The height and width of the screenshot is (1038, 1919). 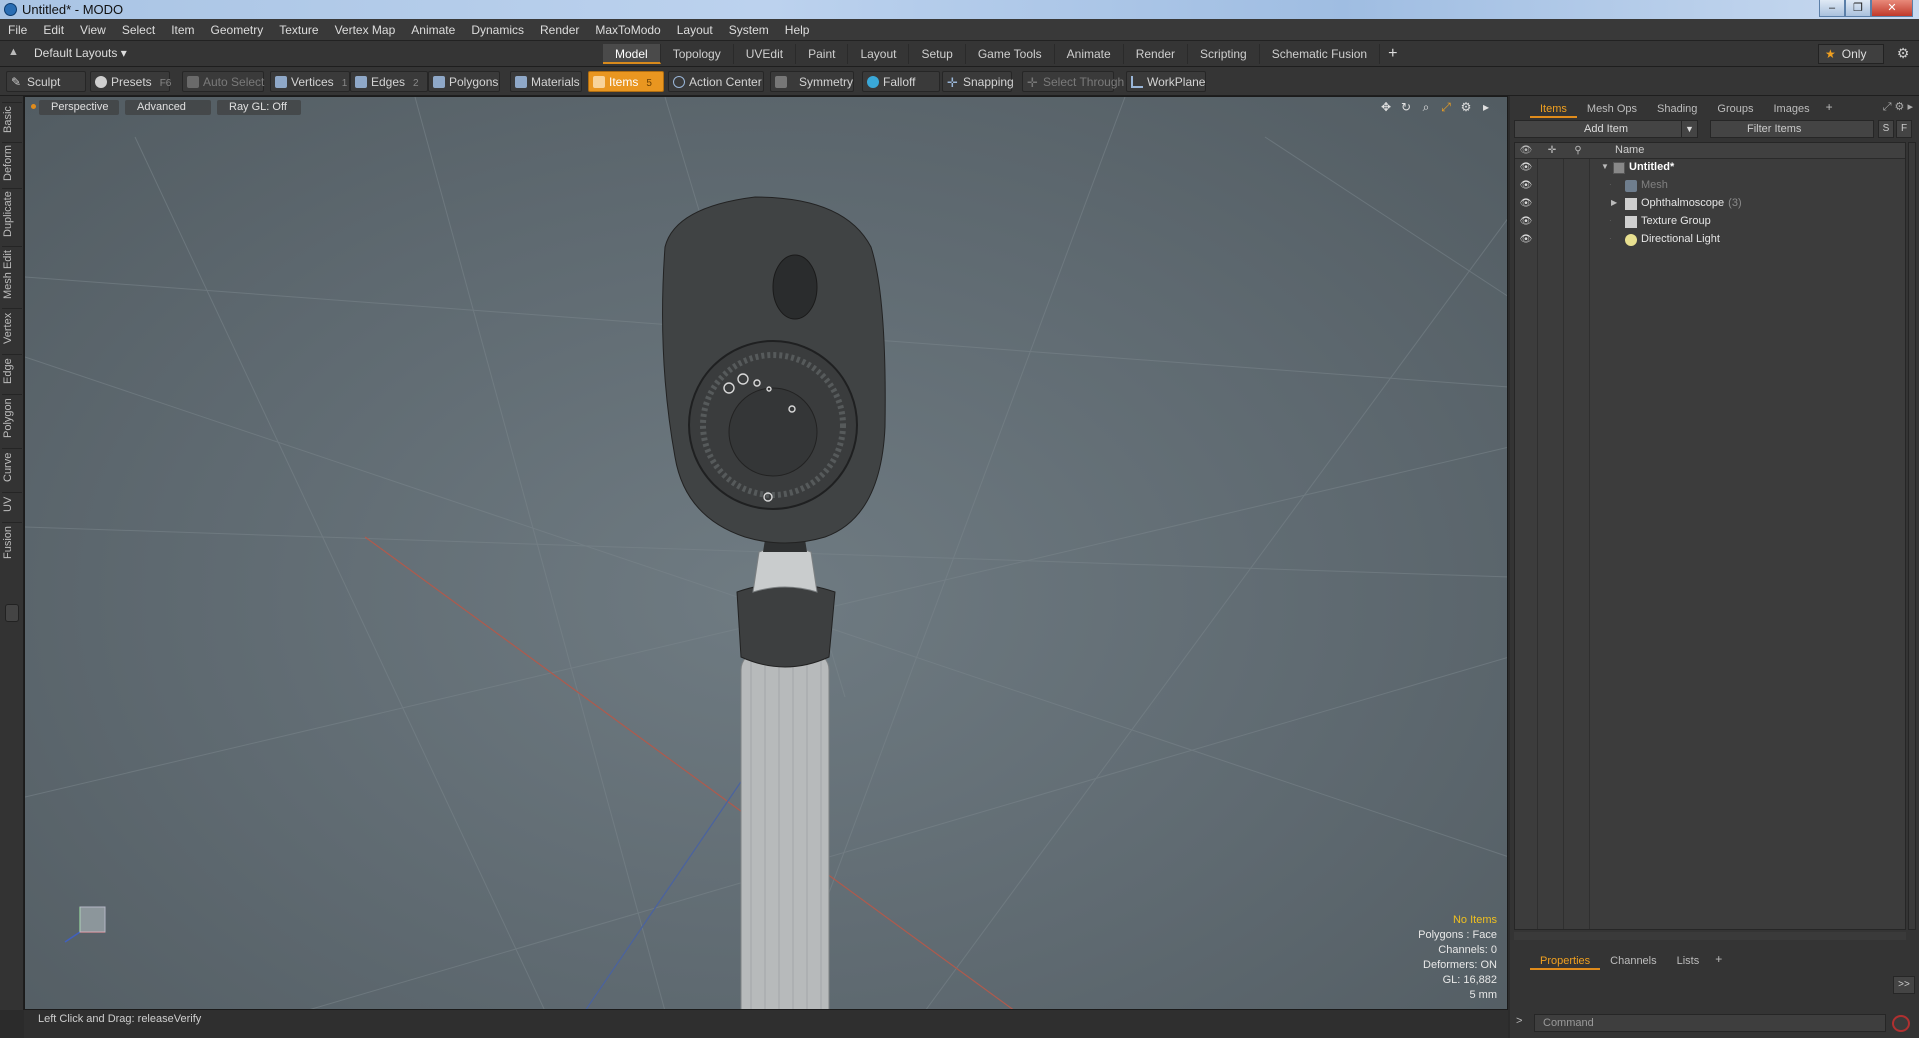 What do you see at coordinates (626, 81) in the screenshot?
I see `items-button: Items 5` at bounding box center [626, 81].